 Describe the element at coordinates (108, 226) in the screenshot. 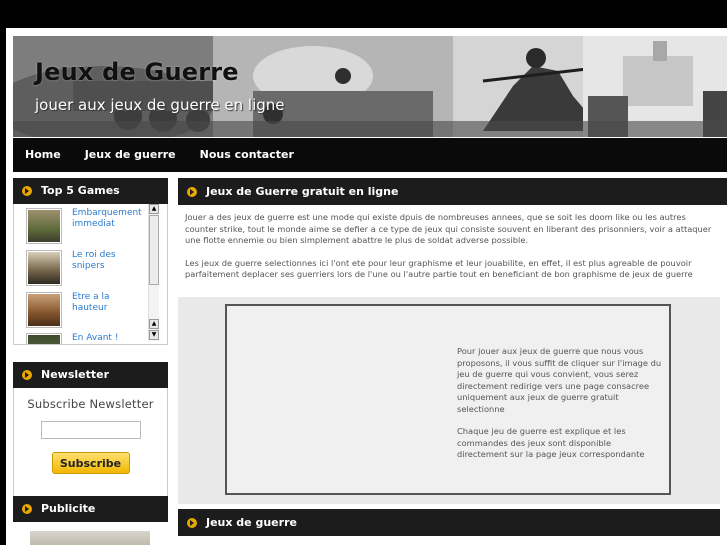

I see `game-link: Embarquement immediat` at that location.